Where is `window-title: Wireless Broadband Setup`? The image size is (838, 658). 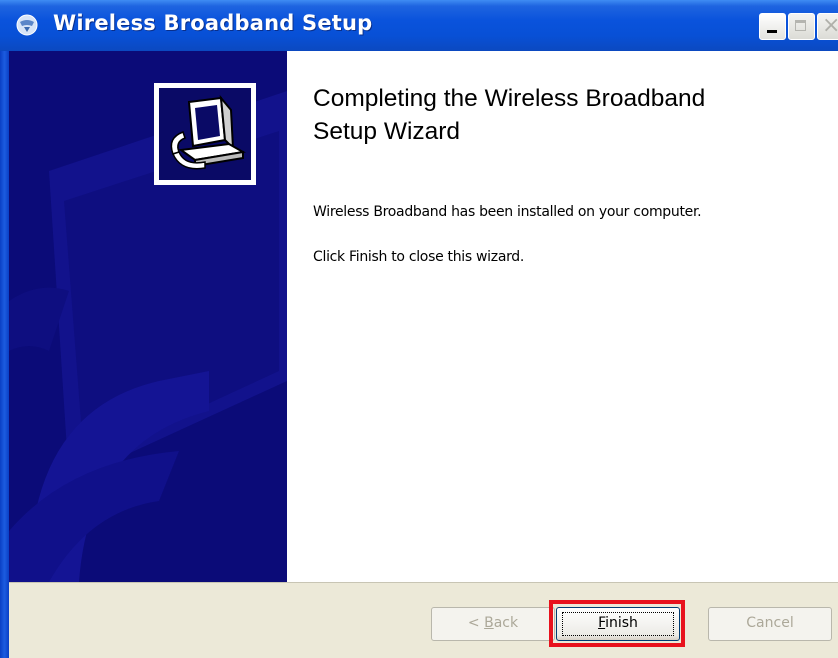
window-title: Wireless Broadband Setup is located at coordinates (213, 23).